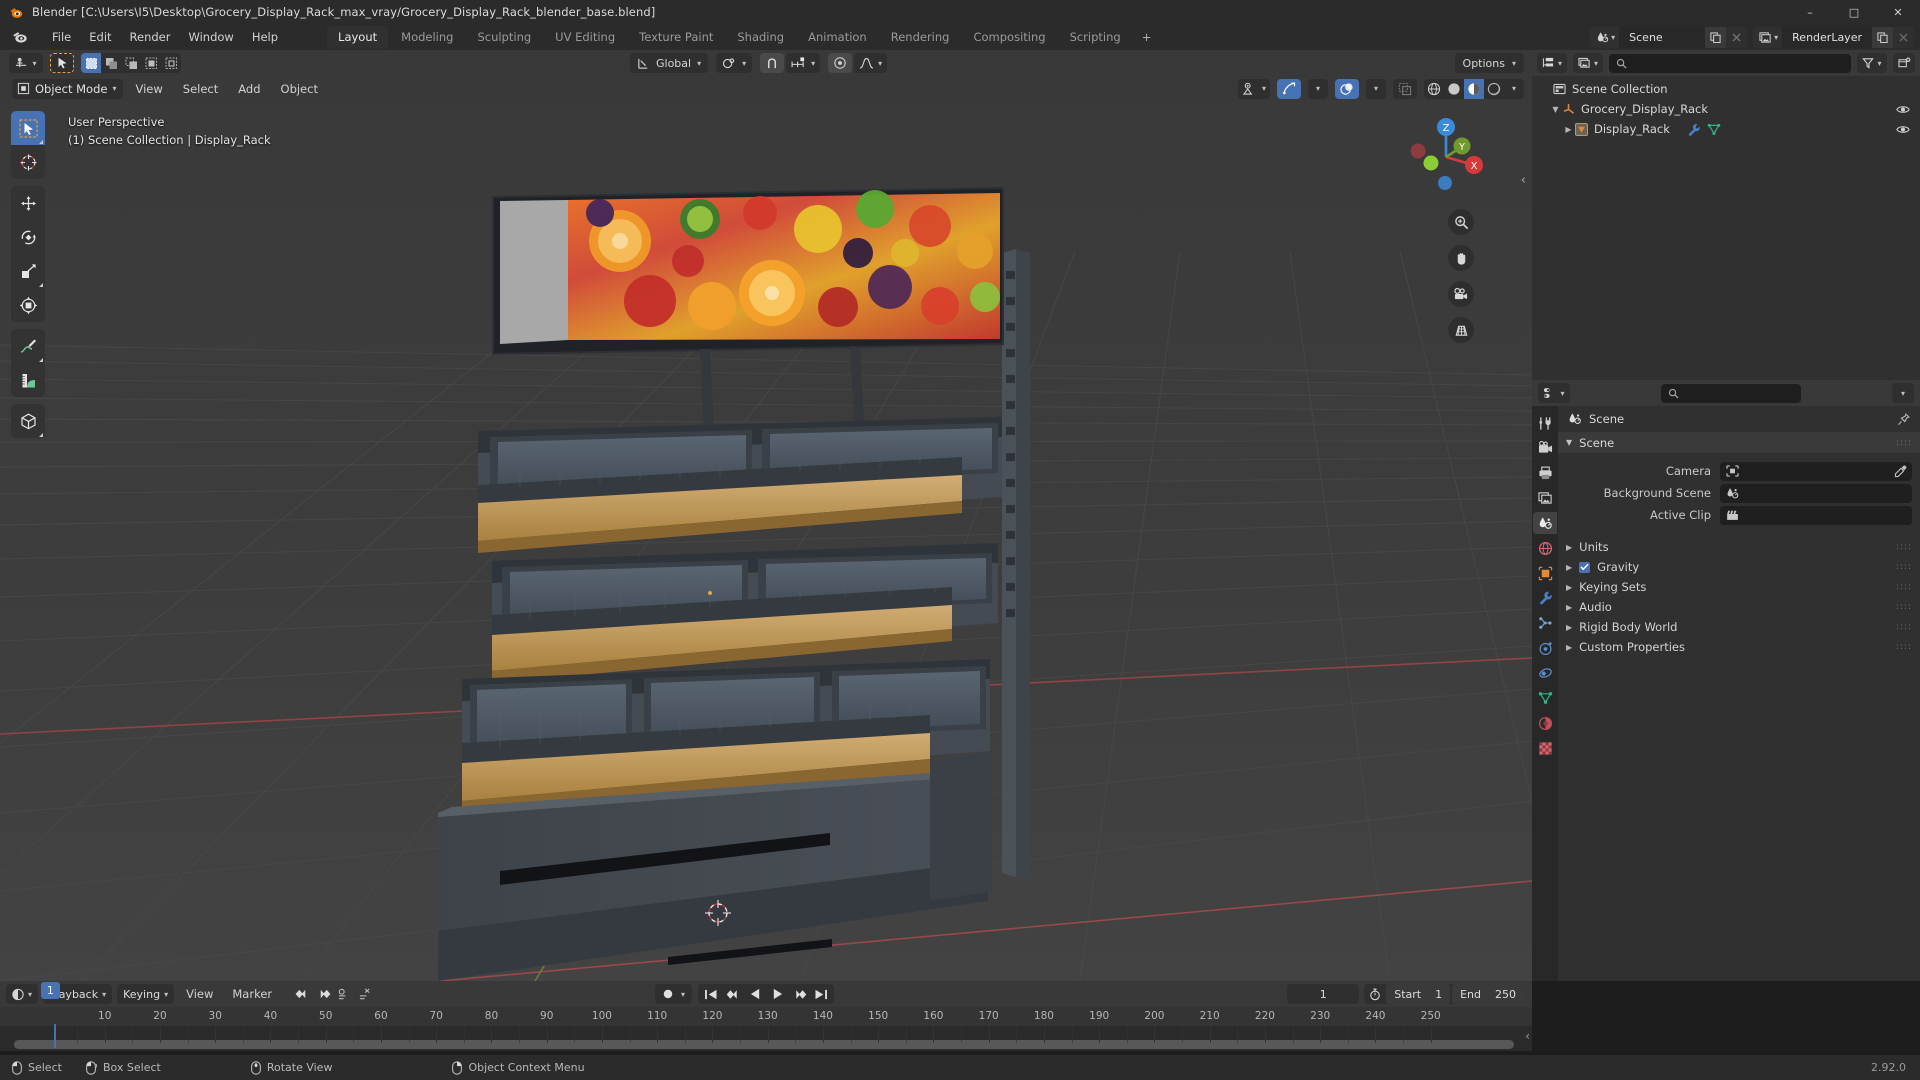 The height and width of the screenshot is (1080, 1920). Describe the element at coordinates (837, 37) in the screenshot. I see `tab-animation: Animation` at that location.